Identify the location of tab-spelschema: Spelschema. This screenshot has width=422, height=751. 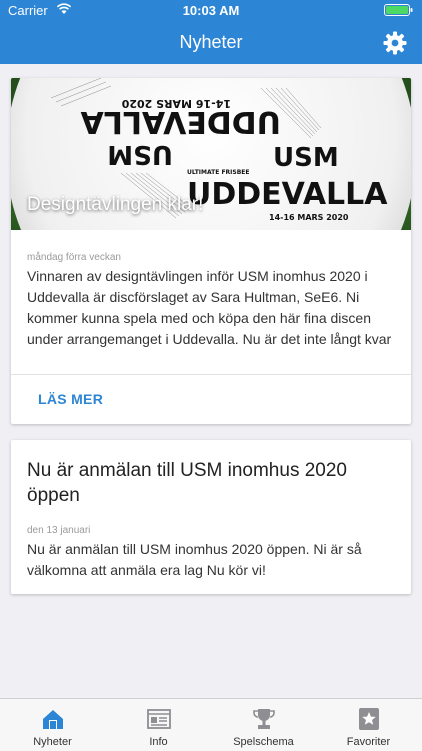
(263, 725).